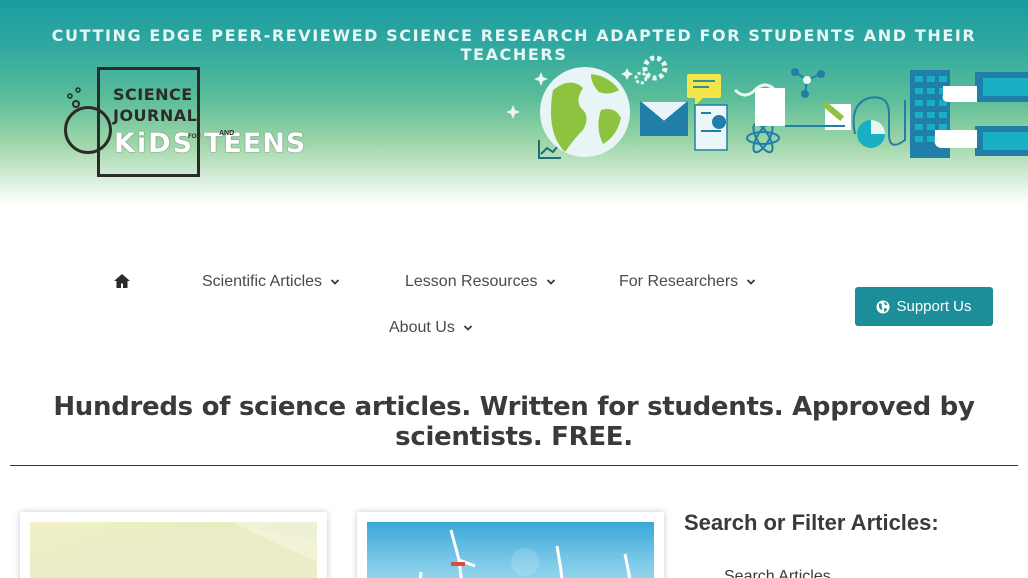 The image size is (1028, 578). What do you see at coordinates (514, 465) in the screenshot?
I see `divider` at bounding box center [514, 465].